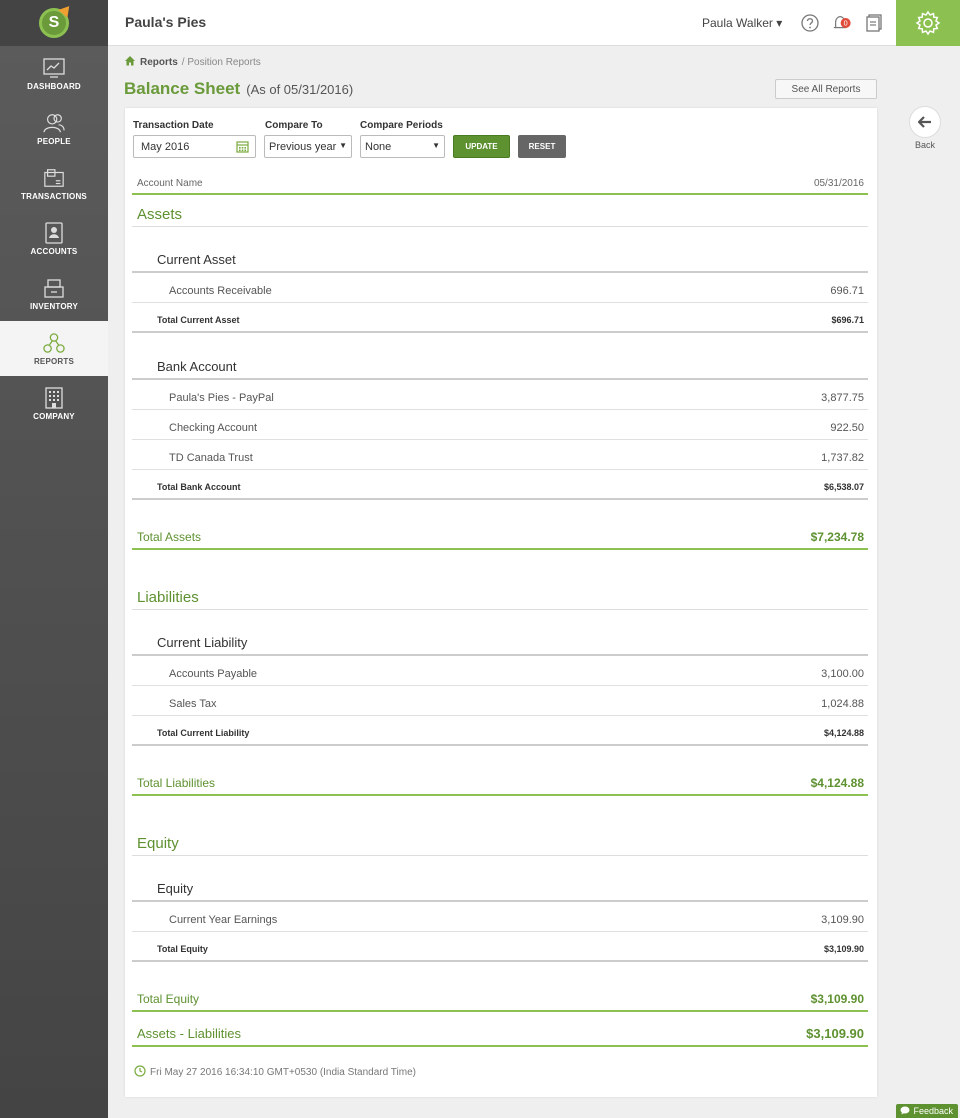 The height and width of the screenshot is (1118, 960). Describe the element at coordinates (54, 348) in the screenshot. I see `sidebar-item-reports: REPORTS` at that location.